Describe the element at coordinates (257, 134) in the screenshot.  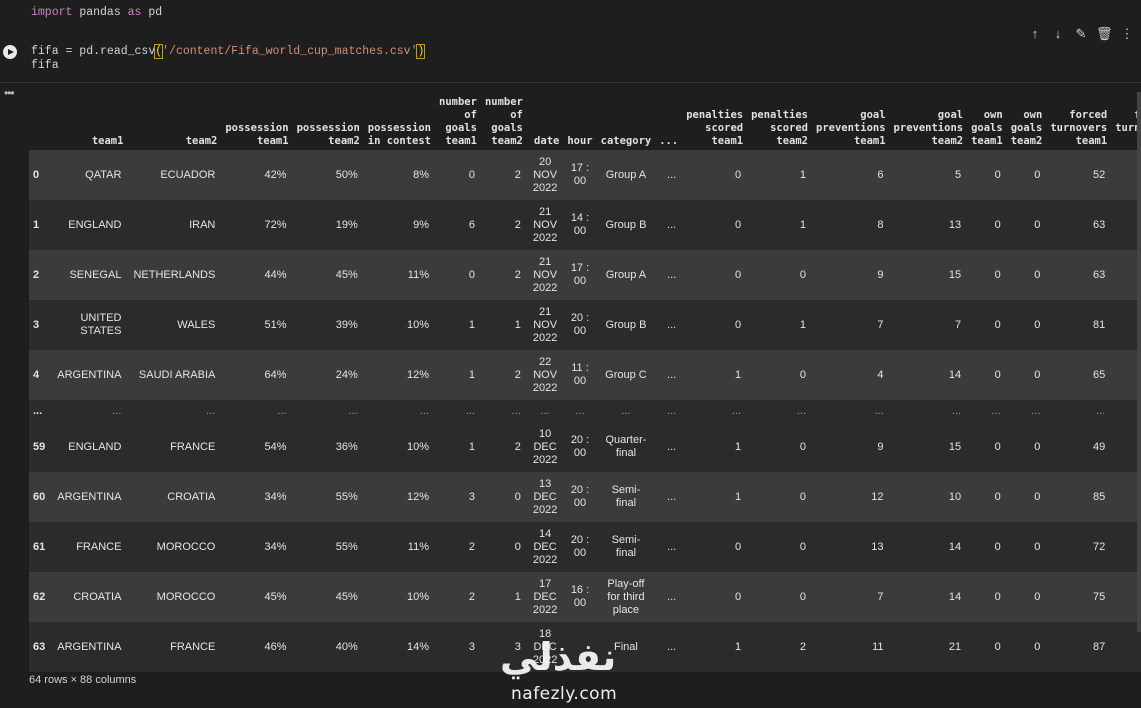
I see `column-header: possession team1` at that location.